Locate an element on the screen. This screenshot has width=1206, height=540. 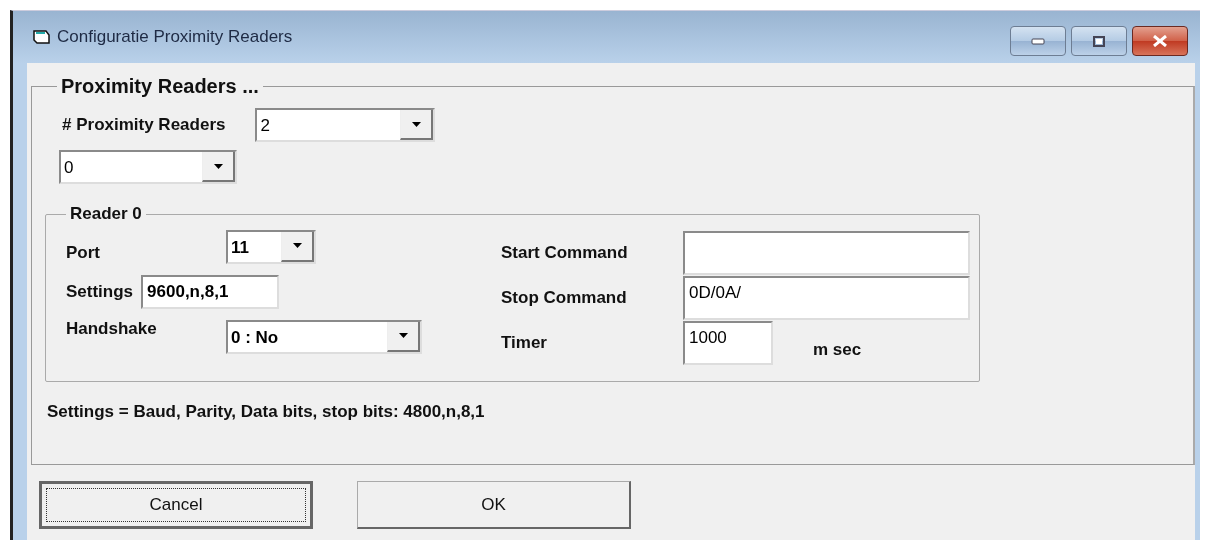
input-field: 9600,n,8,1 is located at coordinates (210, 291).